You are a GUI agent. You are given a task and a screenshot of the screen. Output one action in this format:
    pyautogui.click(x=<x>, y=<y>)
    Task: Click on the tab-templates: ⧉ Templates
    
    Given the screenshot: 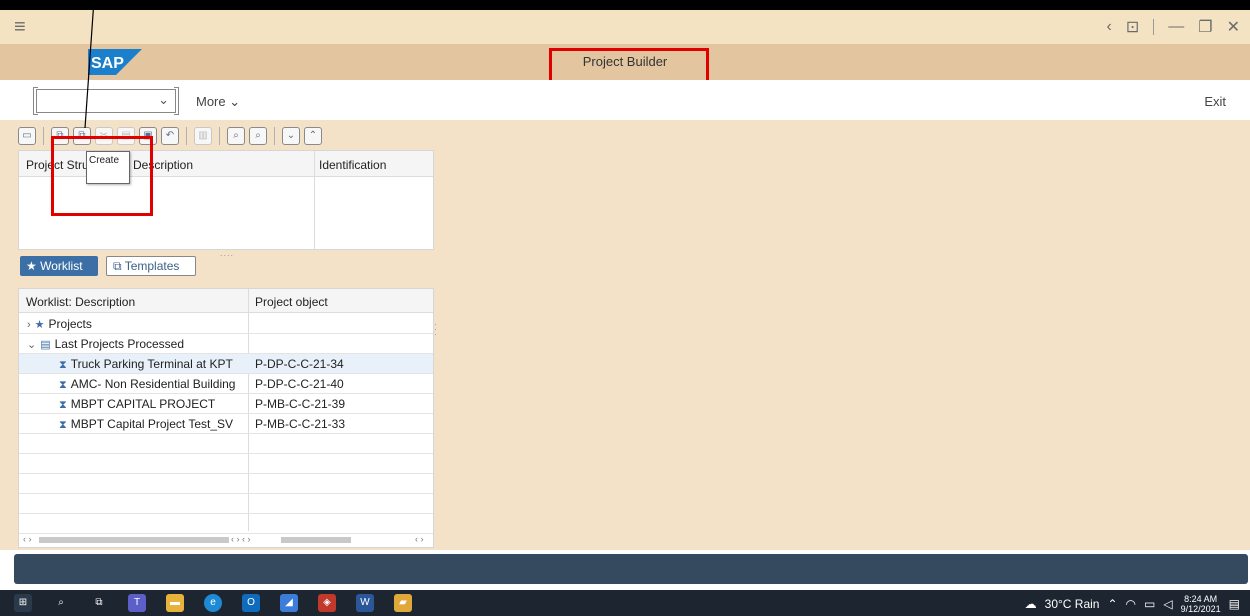 What is the action you would take?
    pyautogui.click(x=151, y=266)
    